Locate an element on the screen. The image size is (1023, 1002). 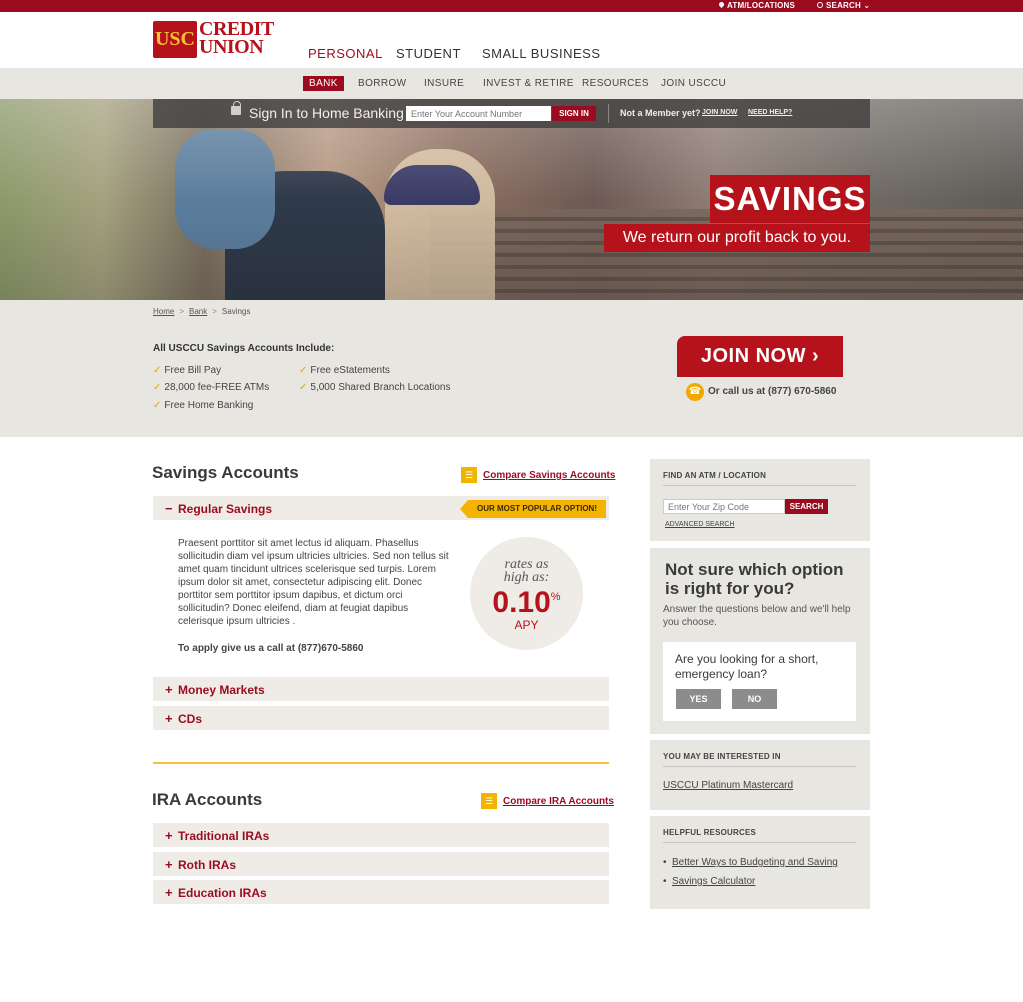
logo-line-union: UNION is located at coordinates (231, 47).